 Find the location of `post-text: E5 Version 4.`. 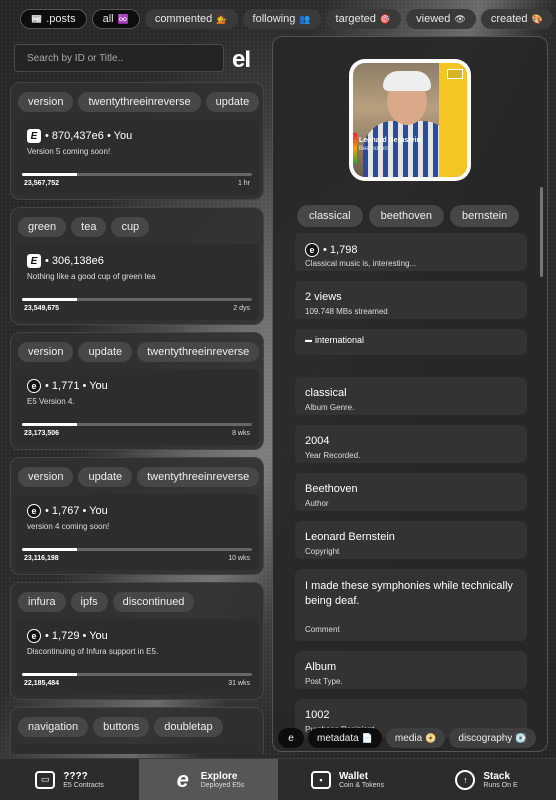

post-text: E5 Version 4. is located at coordinates (51, 401).